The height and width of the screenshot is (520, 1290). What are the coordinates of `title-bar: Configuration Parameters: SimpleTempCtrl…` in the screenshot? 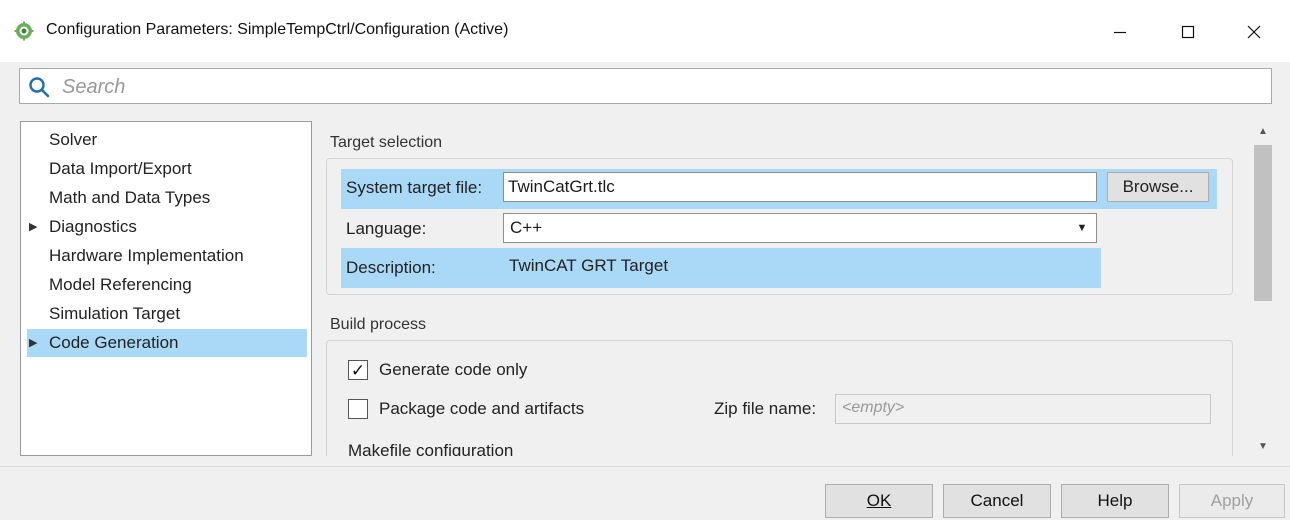 It's located at (645, 31).